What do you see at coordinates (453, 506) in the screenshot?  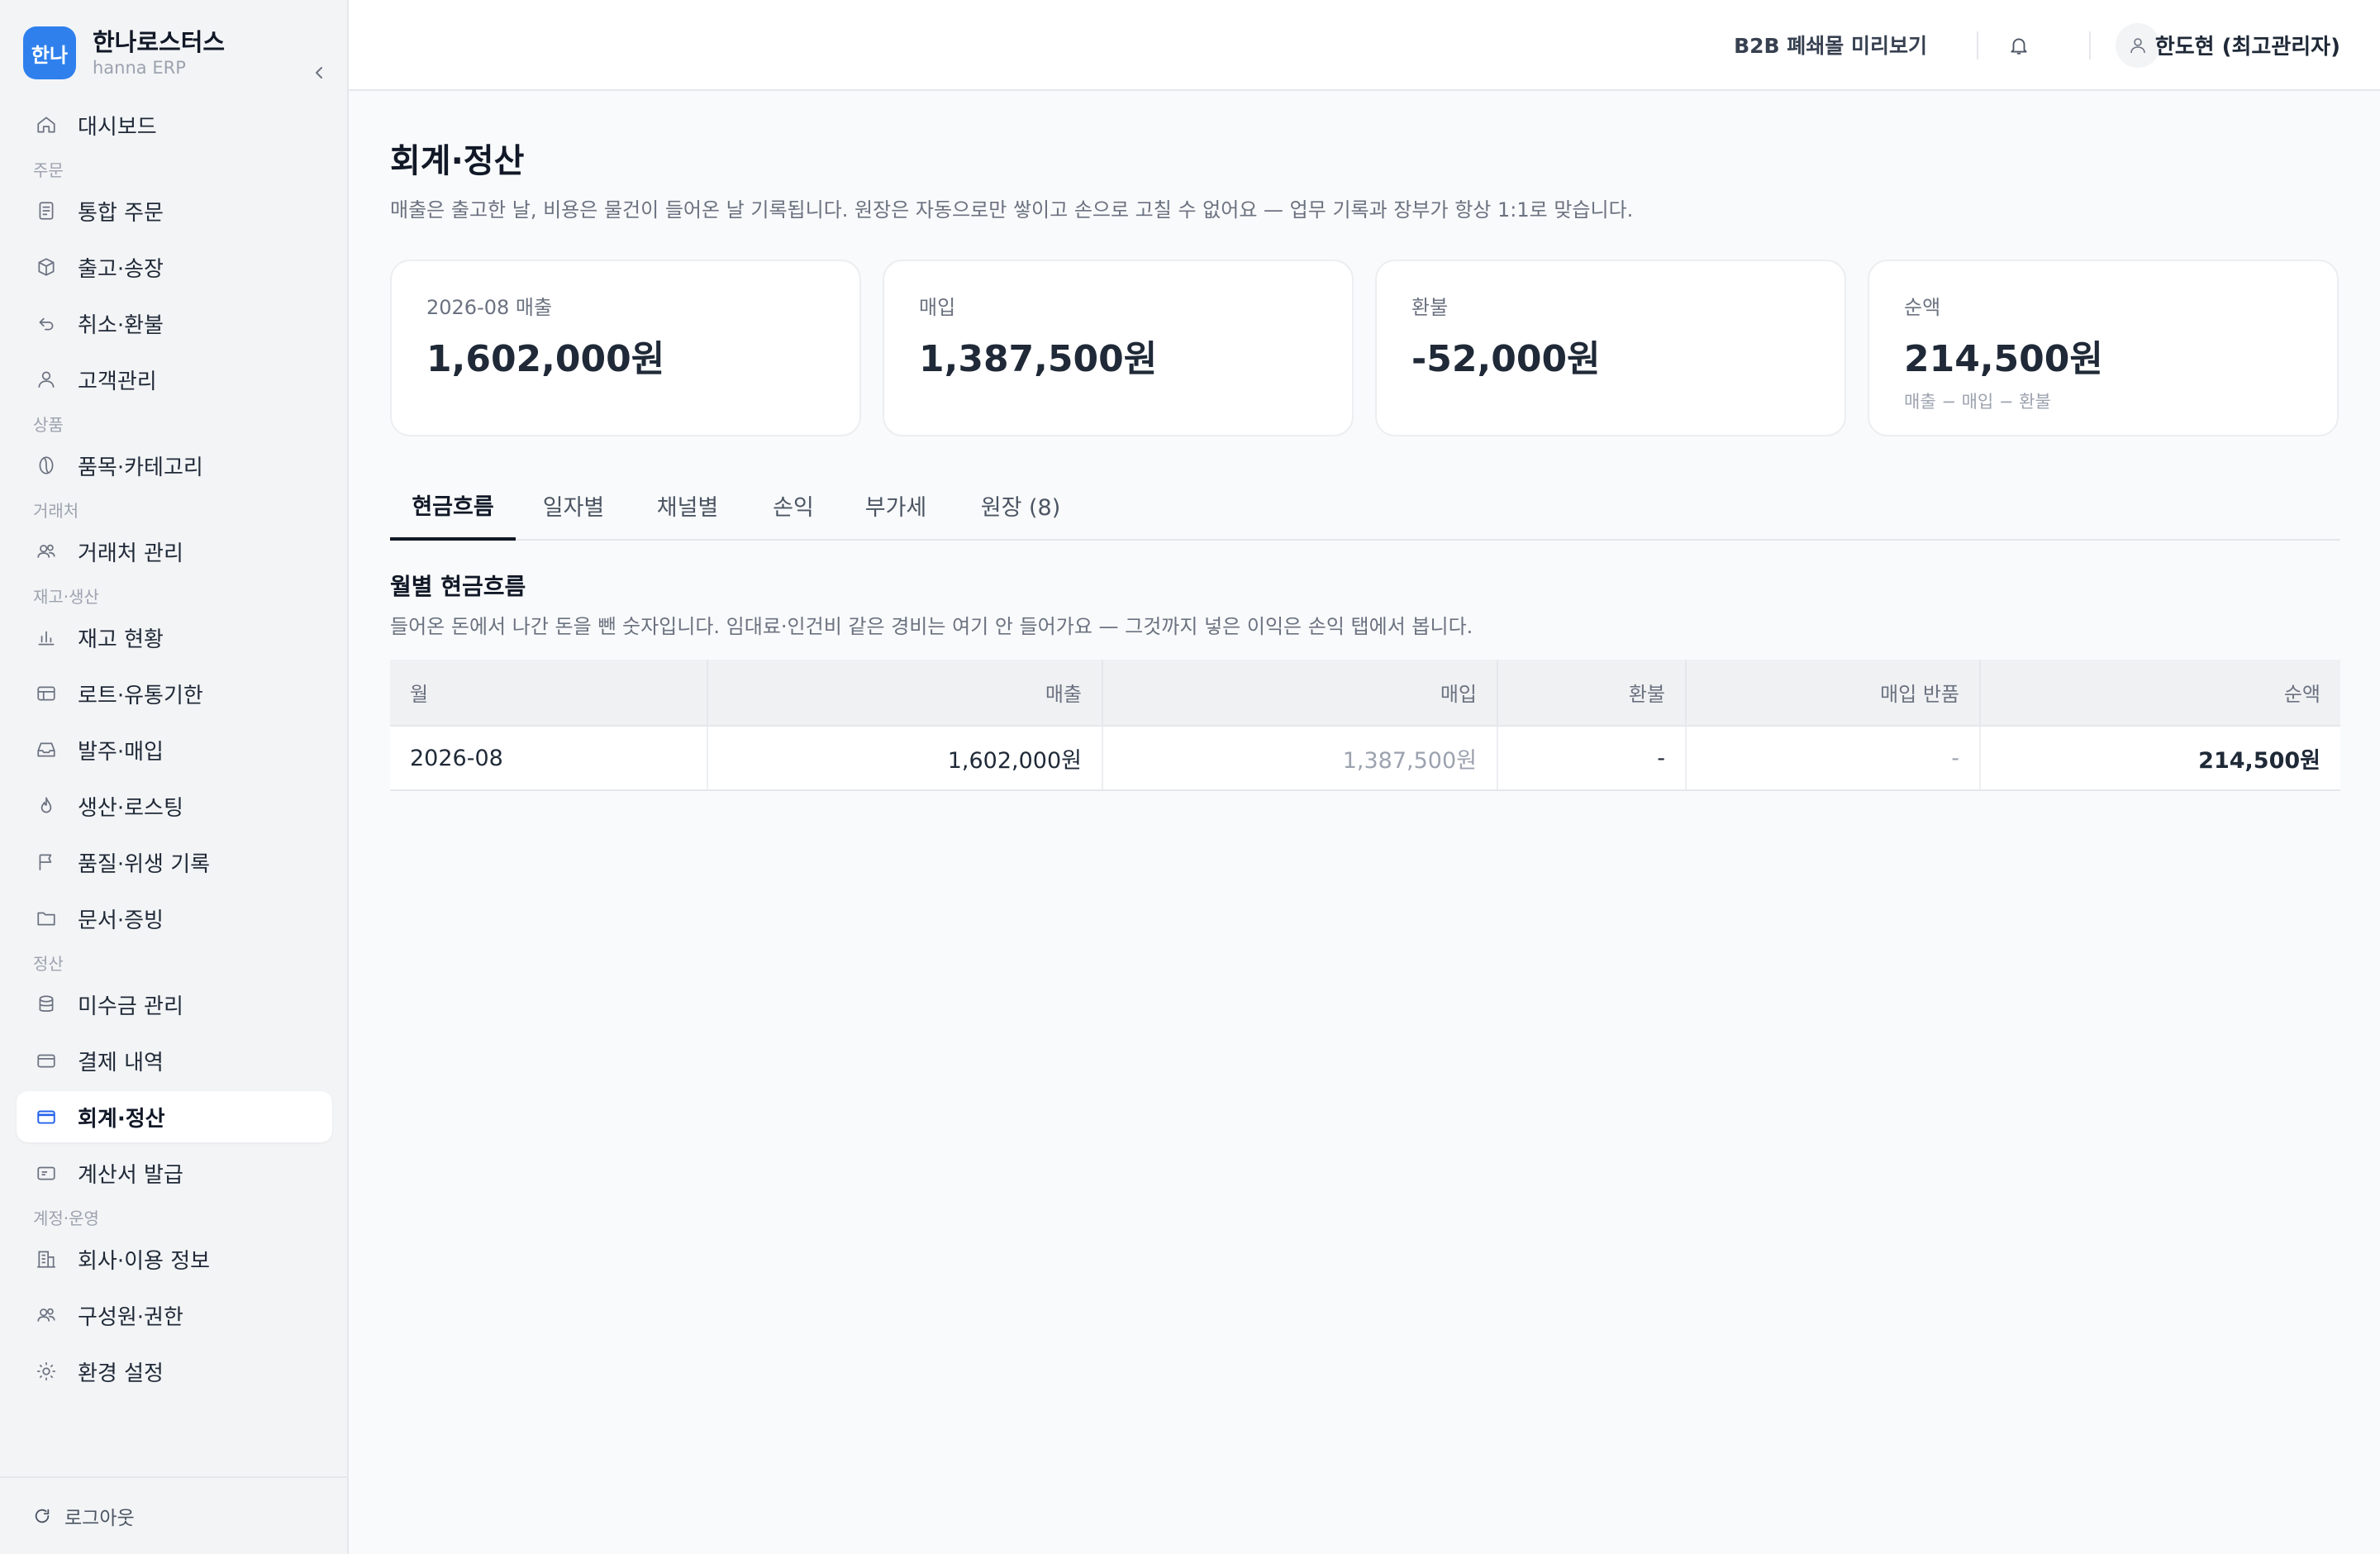 I see `tab-cashflow: 현금흐름` at bounding box center [453, 506].